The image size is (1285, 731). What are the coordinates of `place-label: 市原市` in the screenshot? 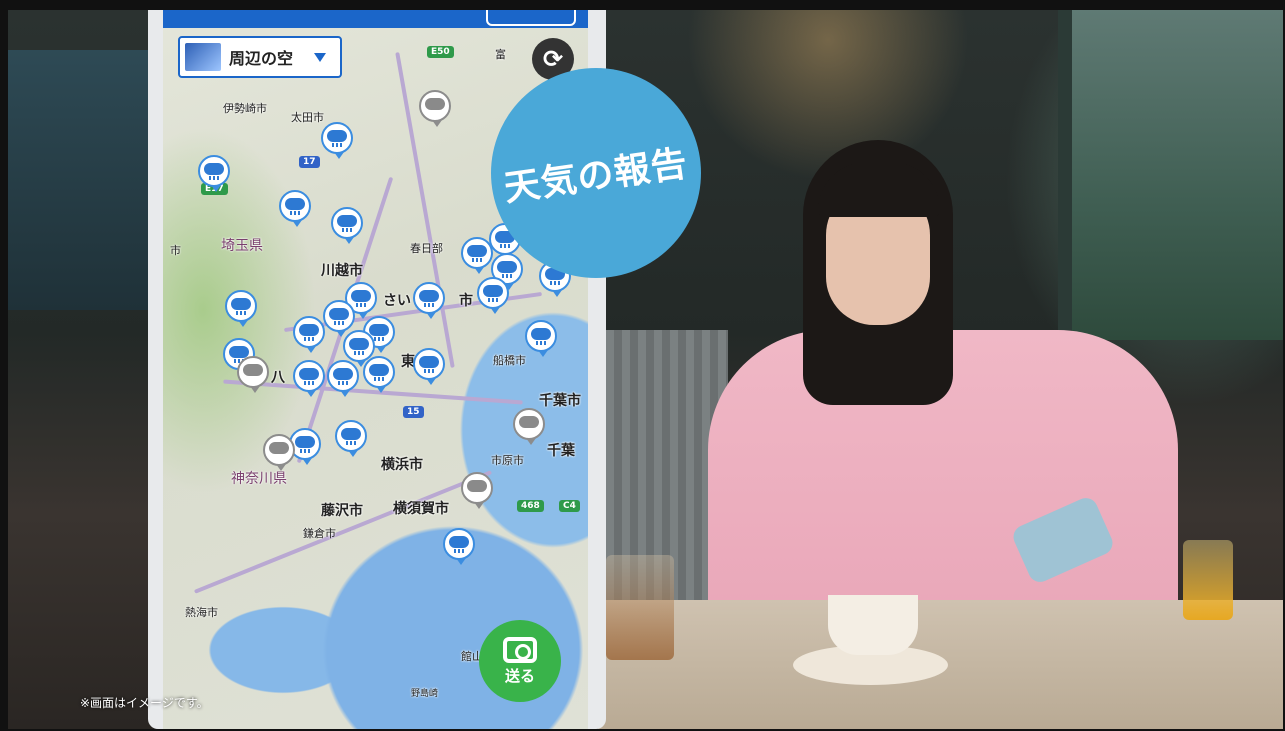 It's located at (507, 460).